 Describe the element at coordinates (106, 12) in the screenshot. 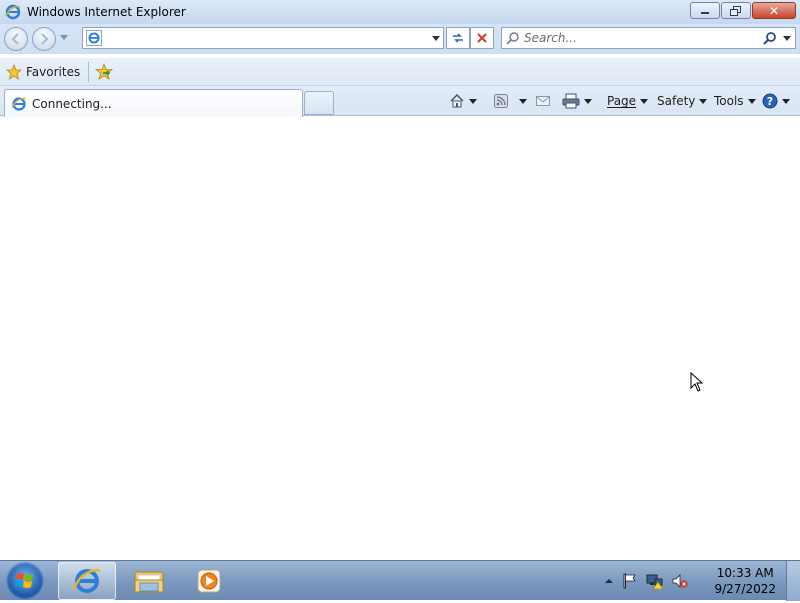

I see `window-title: Windows Internet Explorer` at that location.